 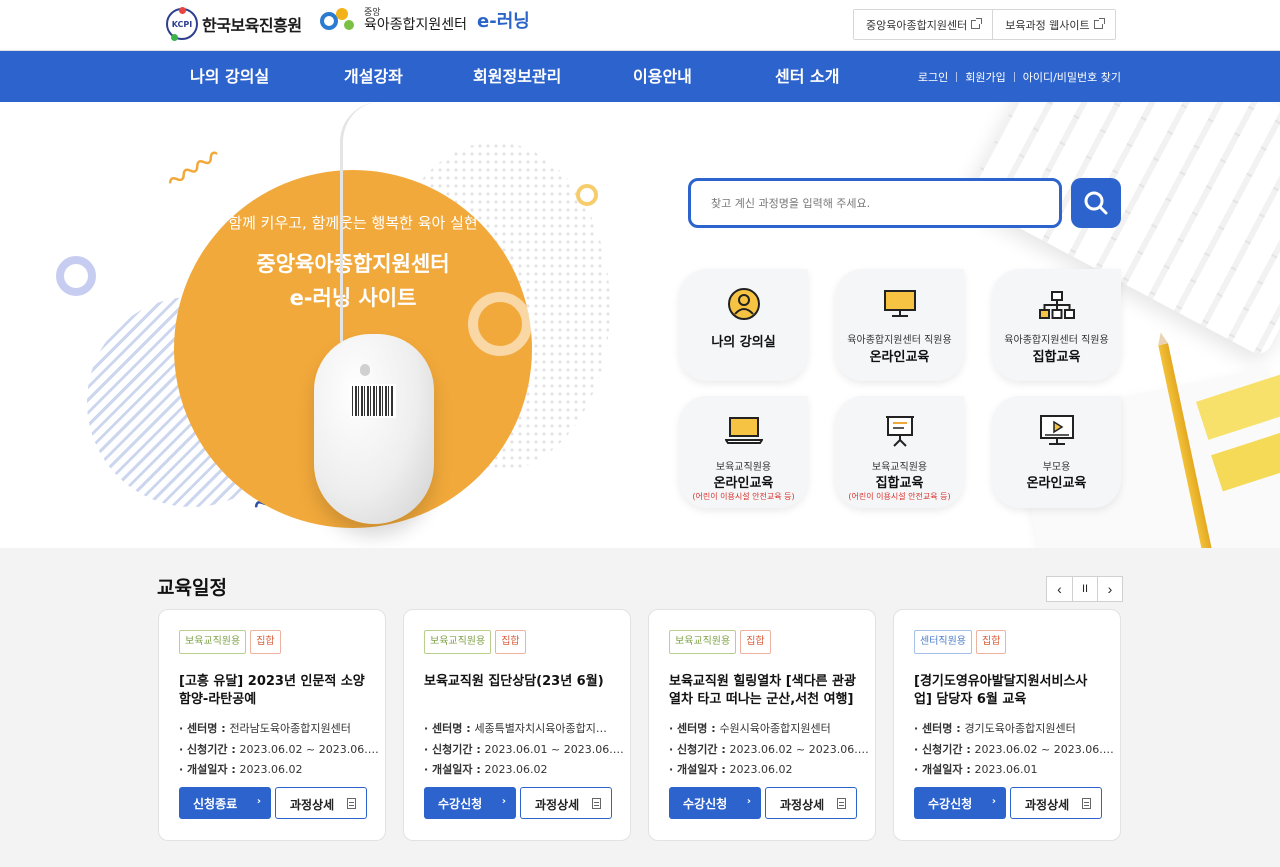 I want to click on link-central-center: 중앙육아종합지원센터, so click(x=923, y=24).